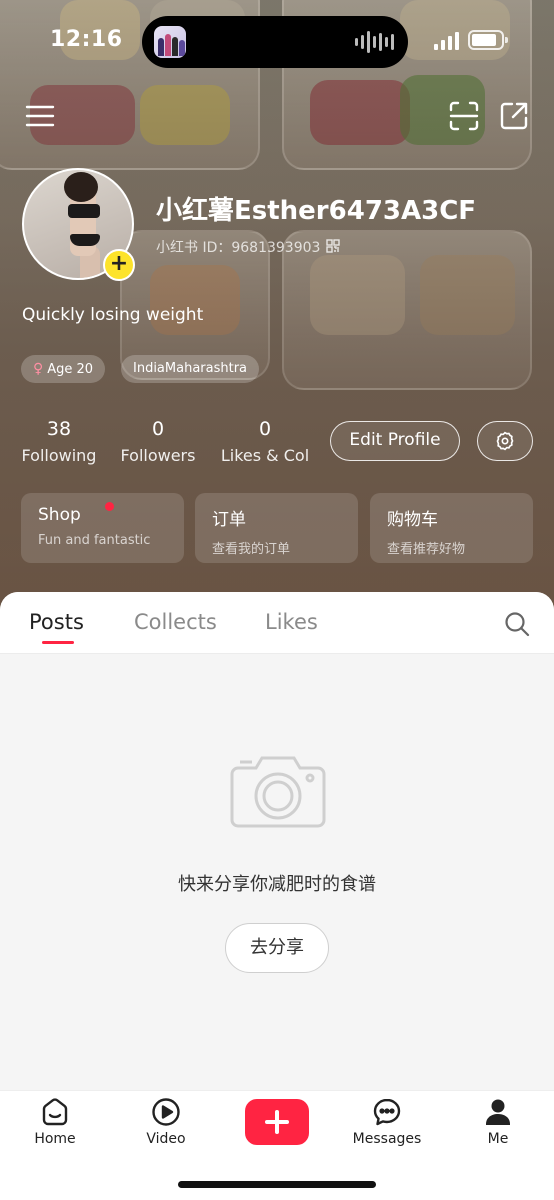 This screenshot has height=1200, width=554. What do you see at coordinates (70, 369) in the screenshot?
I see `age-tag-label: Age 20` at bounding box center [70, 369].